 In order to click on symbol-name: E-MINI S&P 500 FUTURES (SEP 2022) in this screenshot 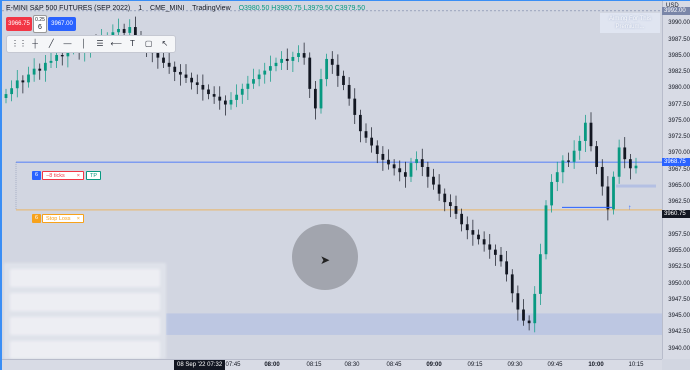, I will do `click(68, 8)`.